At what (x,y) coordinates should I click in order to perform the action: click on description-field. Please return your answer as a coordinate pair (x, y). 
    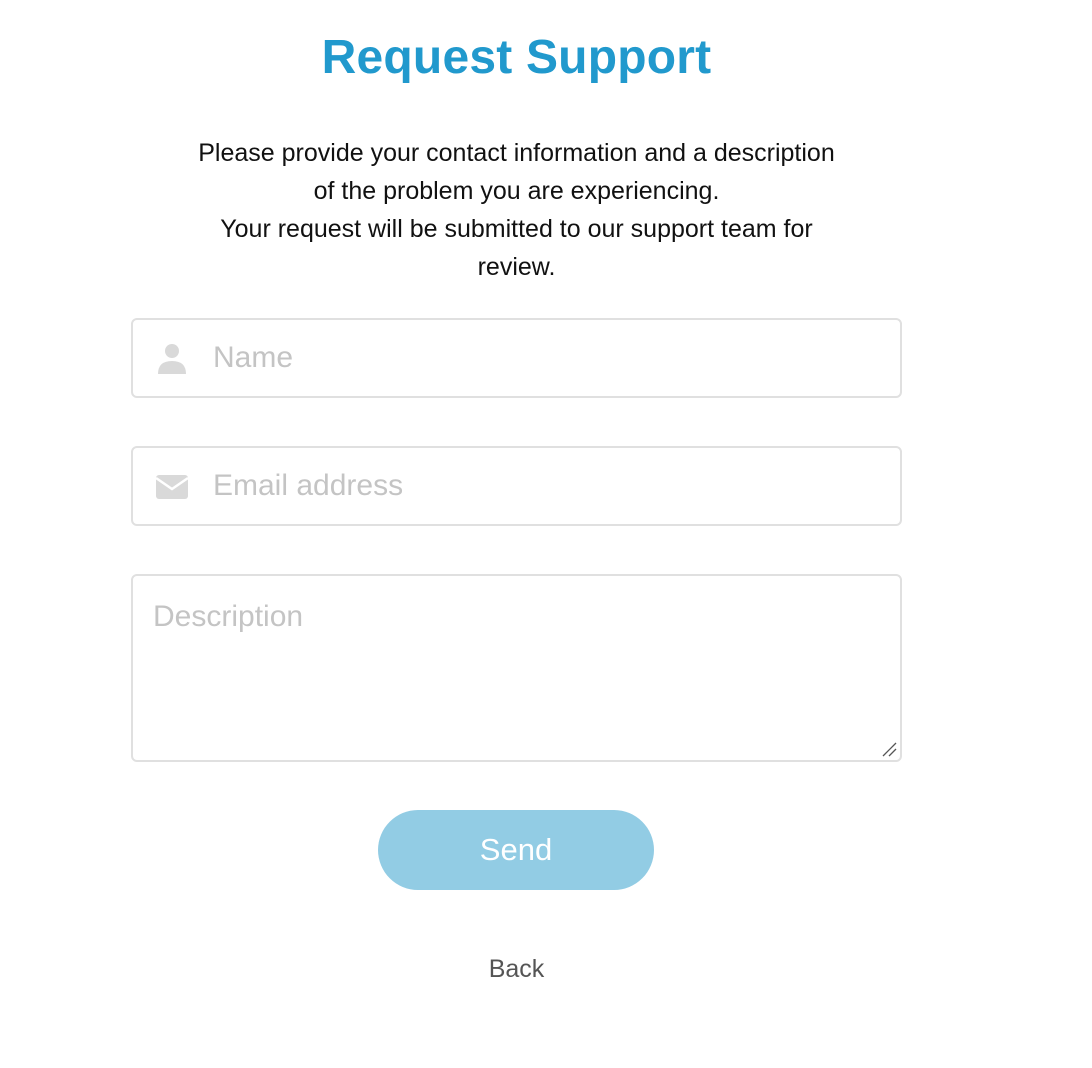
    Looking at the image, I should click on (516, 668).